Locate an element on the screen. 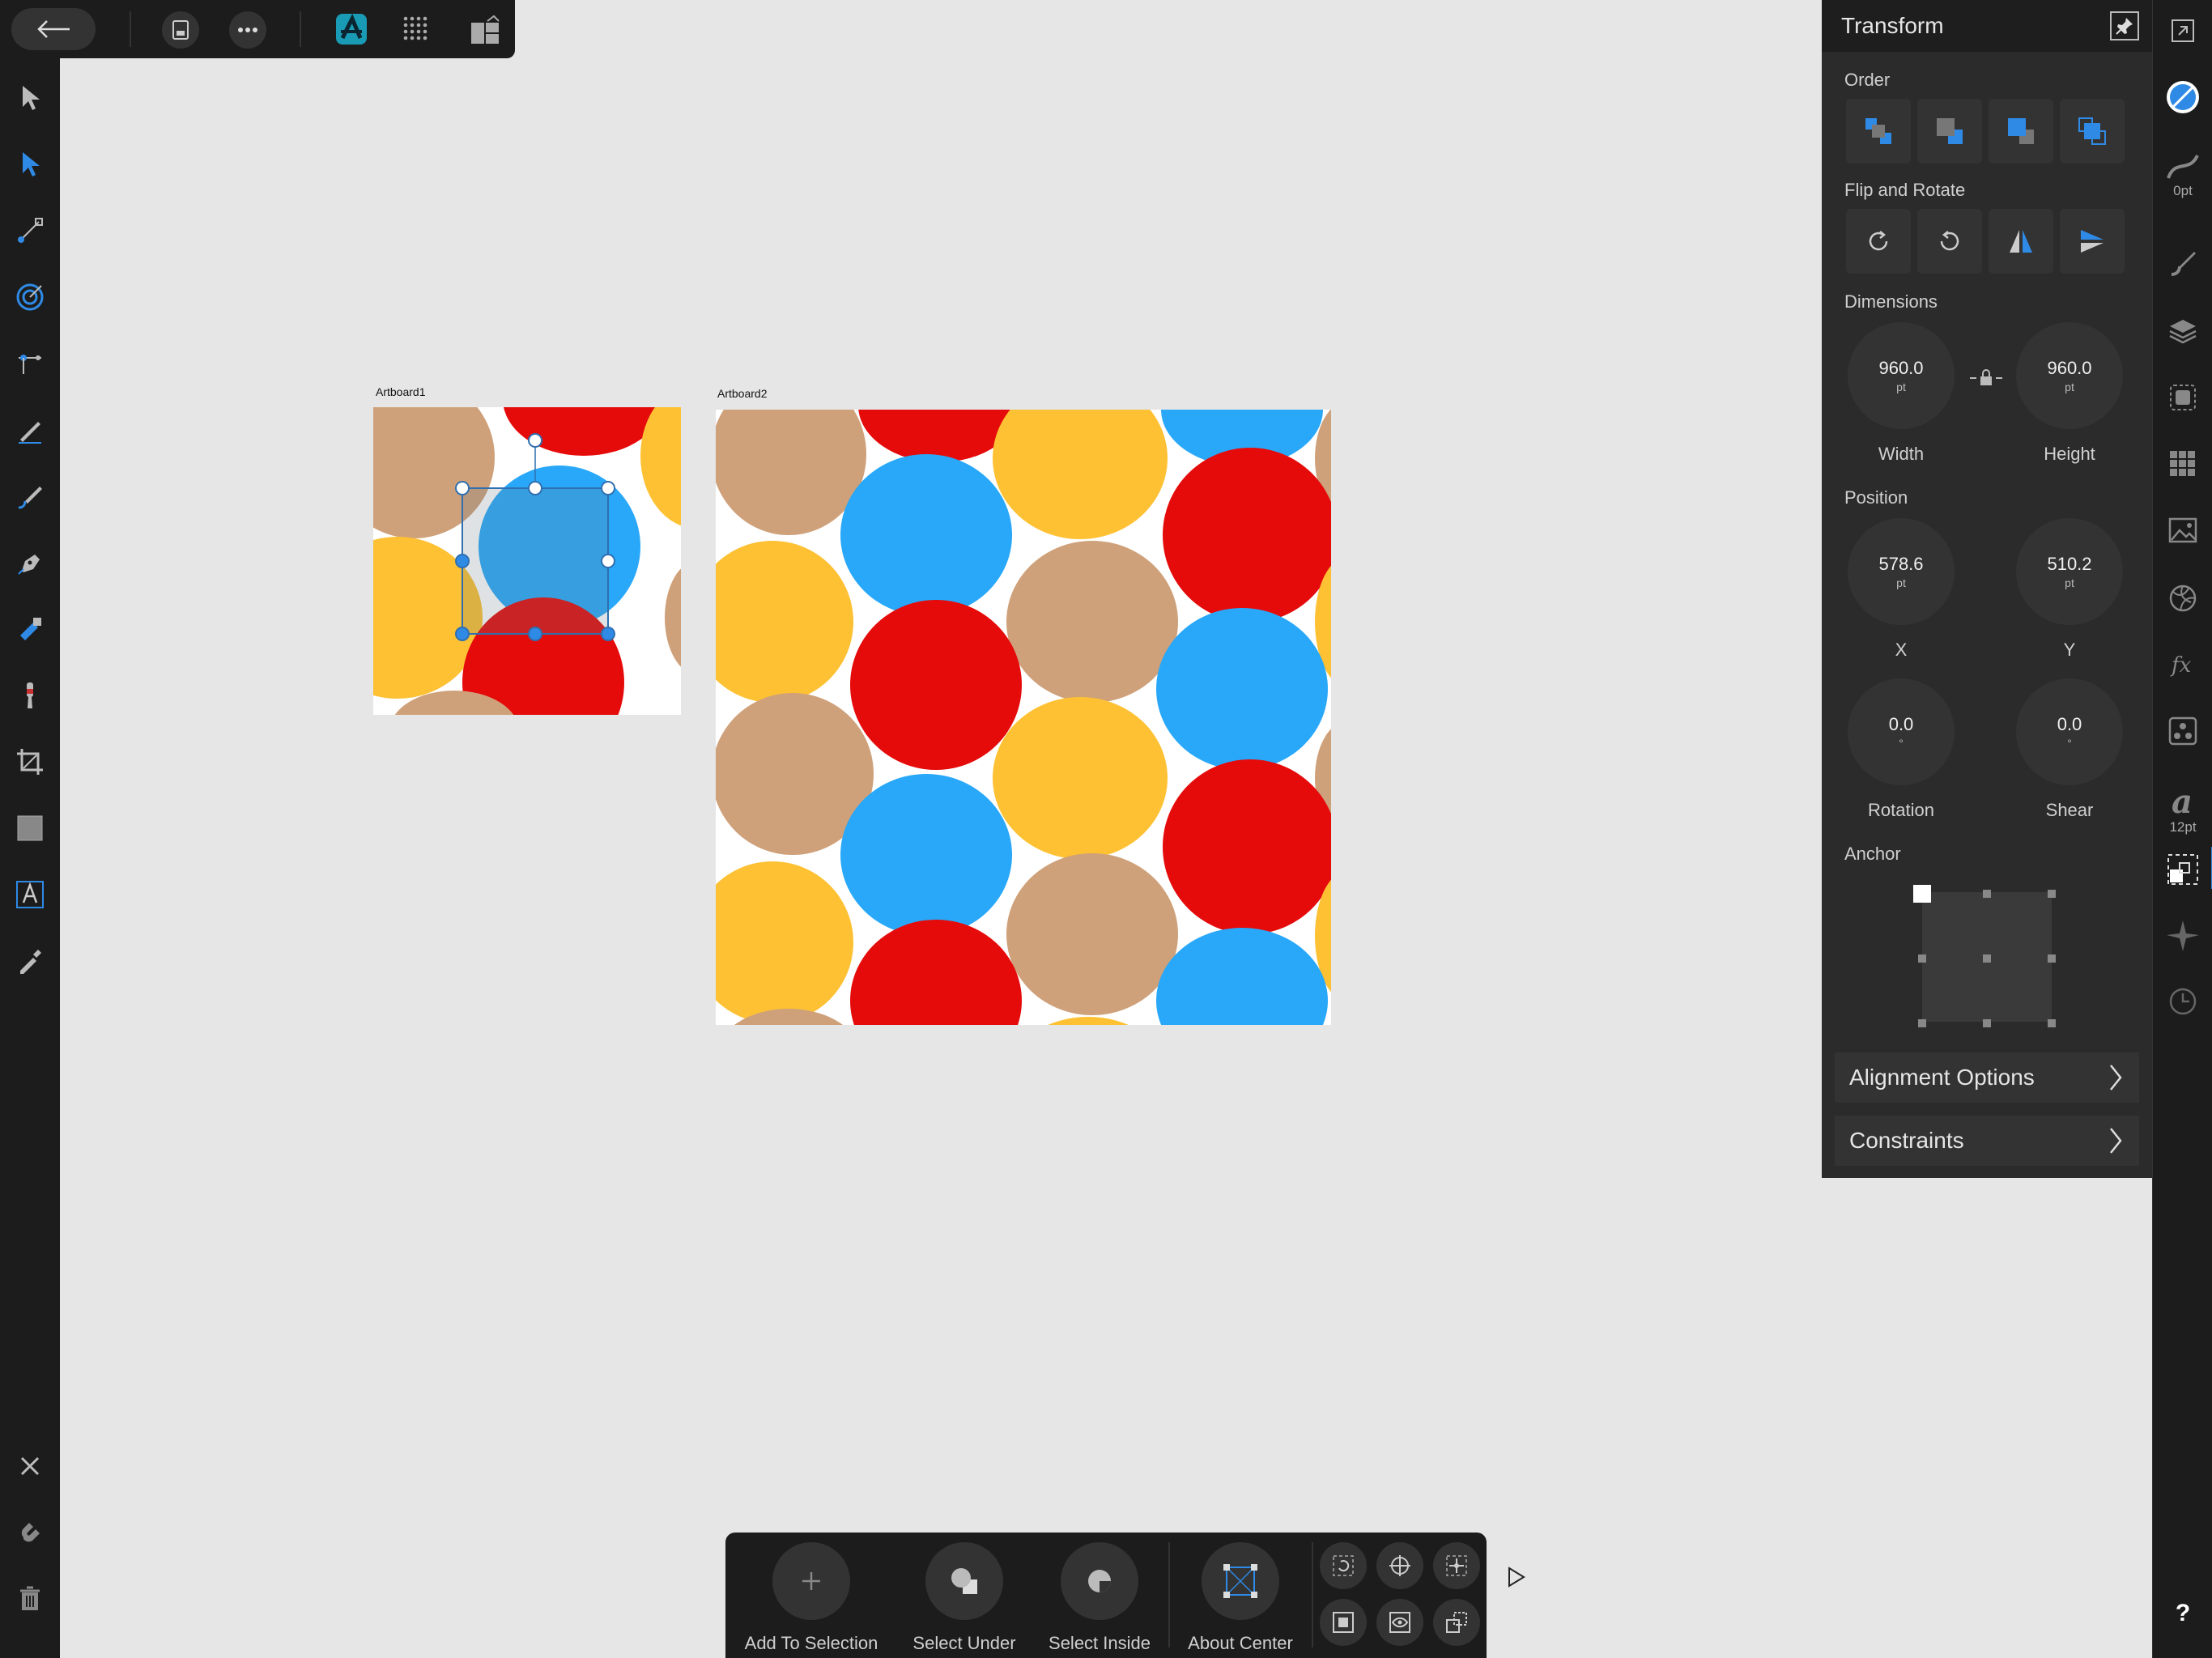  point-transform-tool is located at coordinates (30, 230).